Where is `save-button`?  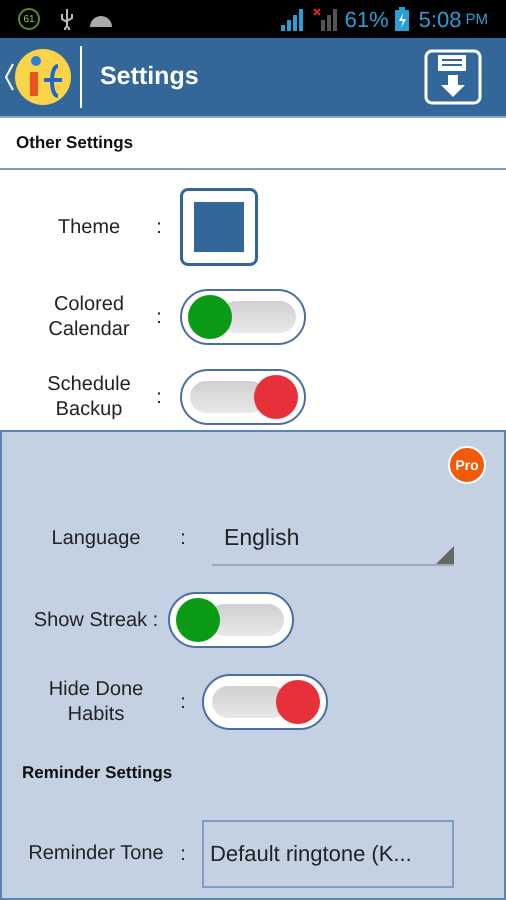
save-button is located at coordinates (453, 77).